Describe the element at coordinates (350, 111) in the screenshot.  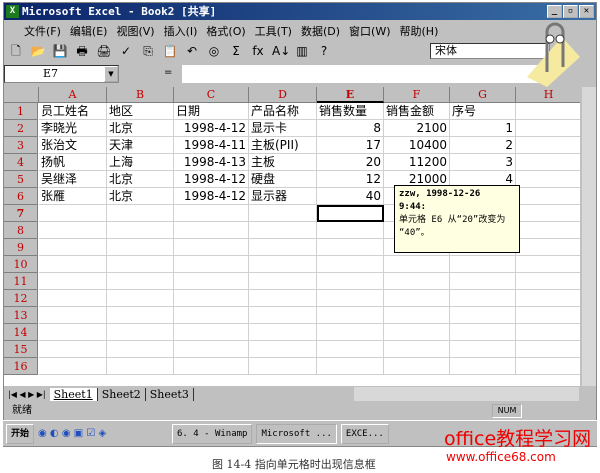
I see `cell-E1: 销售数量` at that location.